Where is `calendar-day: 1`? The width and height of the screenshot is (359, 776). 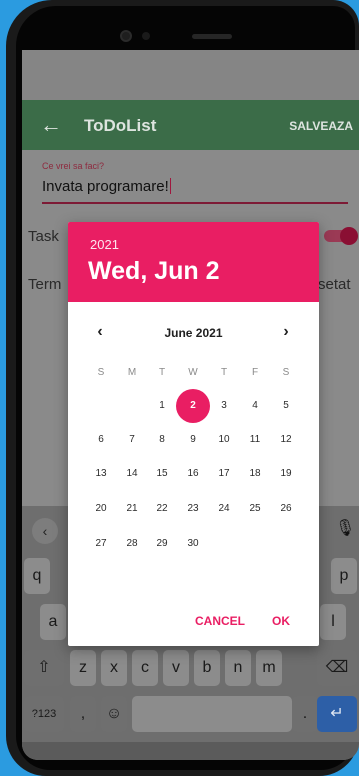 calendar-day: 1 is located at coordinates (162, 406).